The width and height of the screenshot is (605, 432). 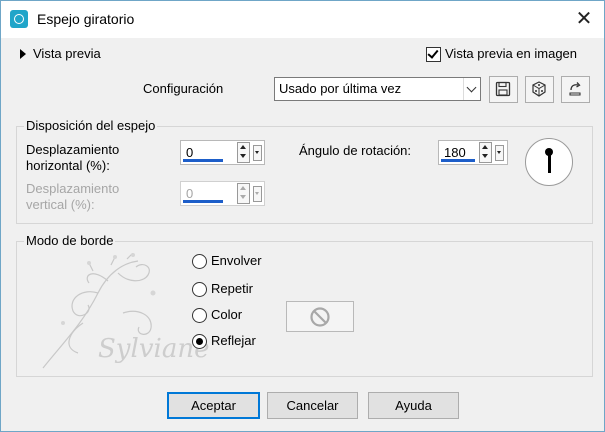 I want to click on window-title: Espejo giratorio, so click(x=86, y=19).